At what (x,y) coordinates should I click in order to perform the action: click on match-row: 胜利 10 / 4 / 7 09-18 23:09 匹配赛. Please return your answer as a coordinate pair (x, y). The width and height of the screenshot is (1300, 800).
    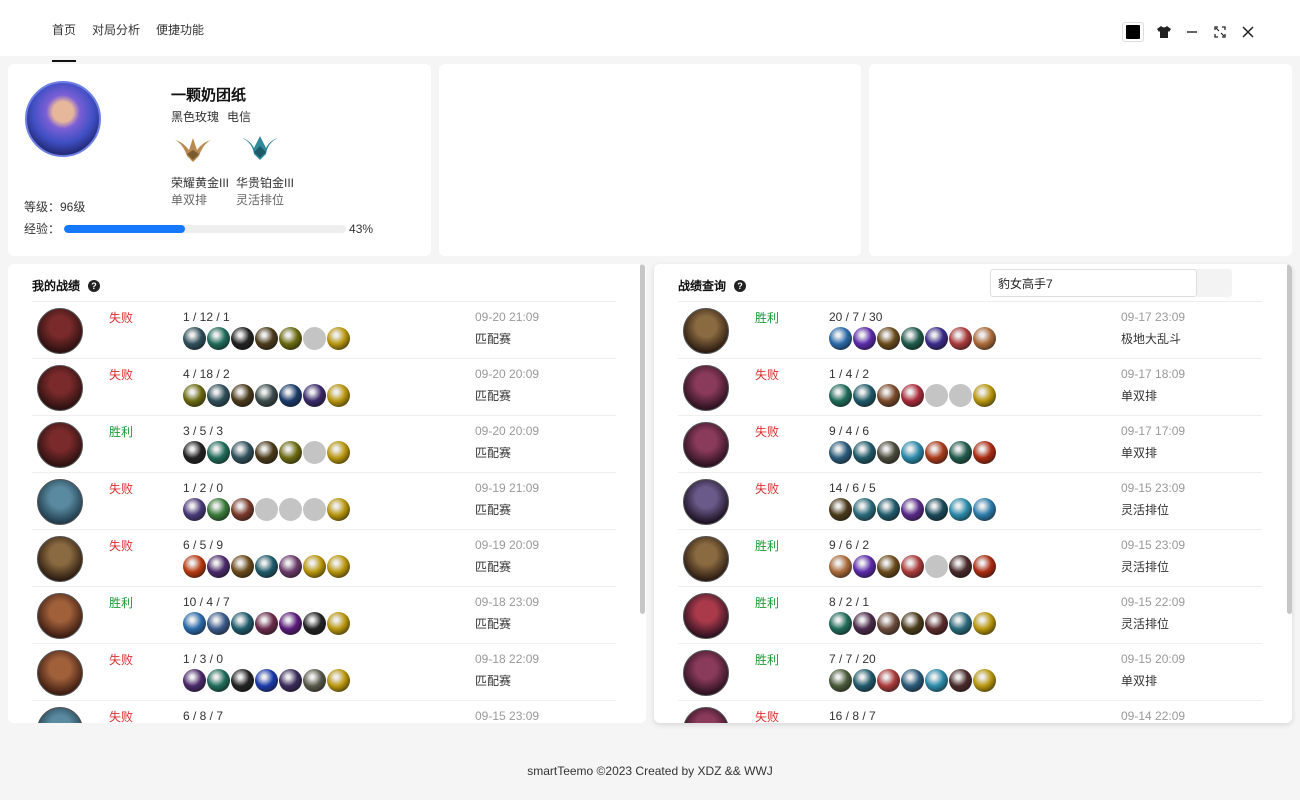
    Looking at the image, I should click on (324, 614).